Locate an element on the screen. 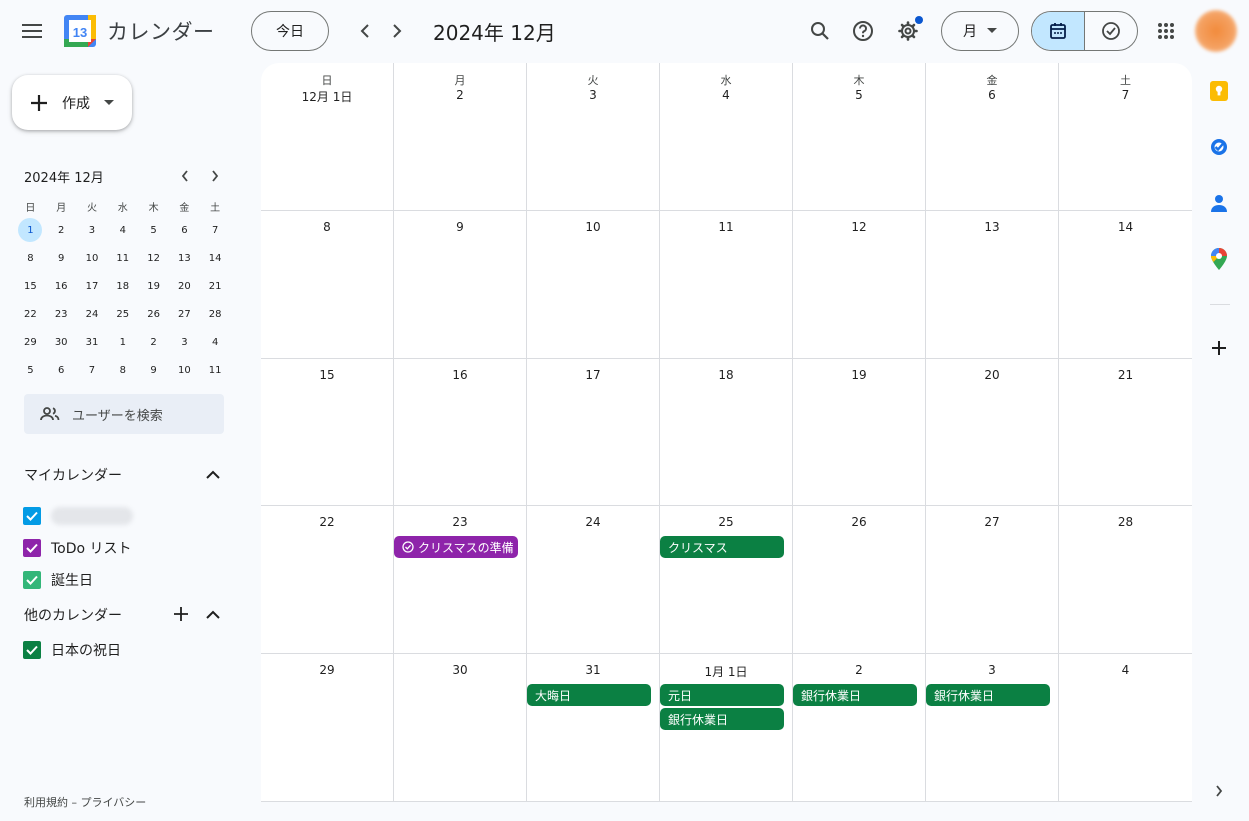 This screenshot has width=1249, height=821. mini-calendar-day: 20 is located at coordinates (184, 286).